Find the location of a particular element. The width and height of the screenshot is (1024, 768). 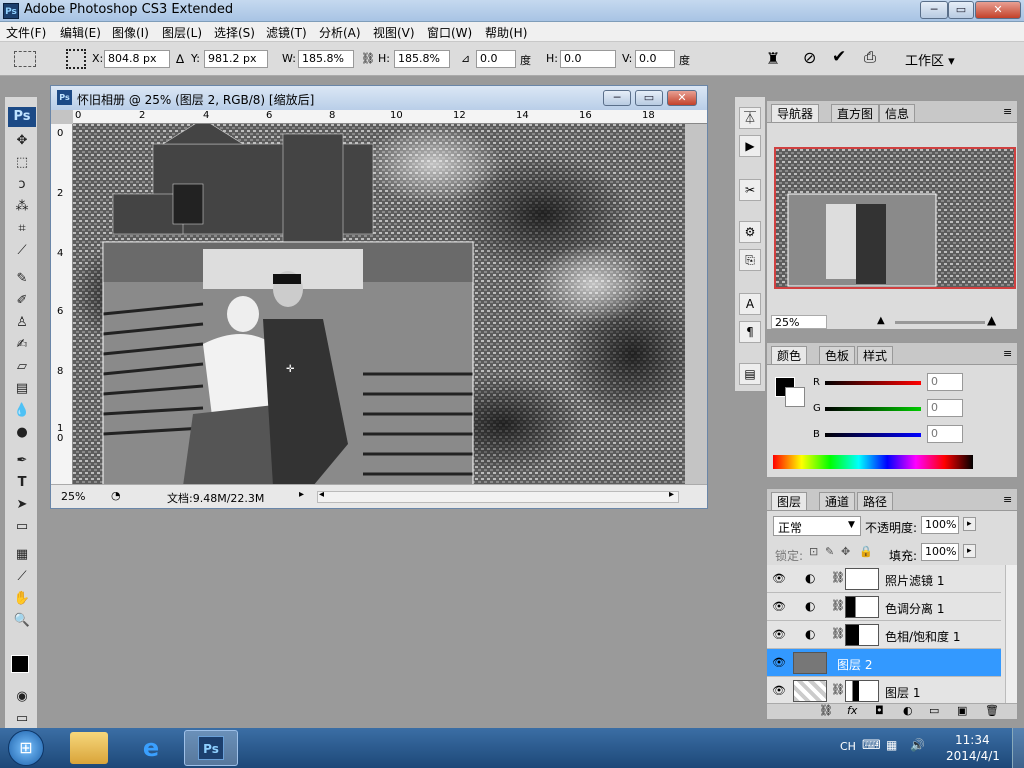

clone-source-icon: ⎘ is located at coordinates (750, 260).